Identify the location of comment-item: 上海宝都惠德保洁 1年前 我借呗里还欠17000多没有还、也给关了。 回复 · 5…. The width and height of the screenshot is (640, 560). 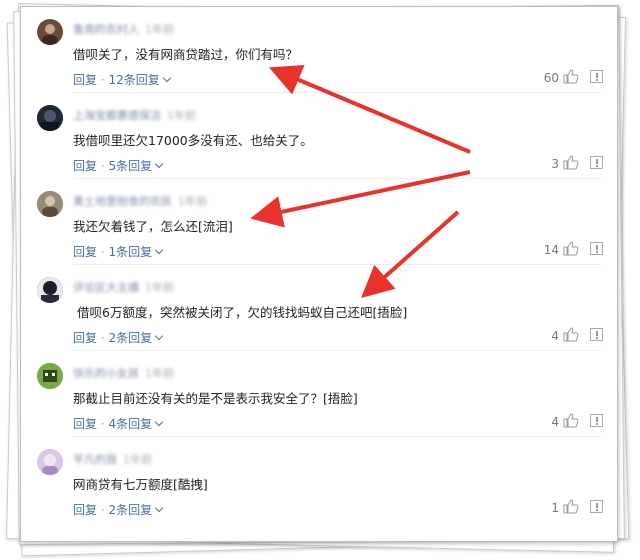
(319, 136).